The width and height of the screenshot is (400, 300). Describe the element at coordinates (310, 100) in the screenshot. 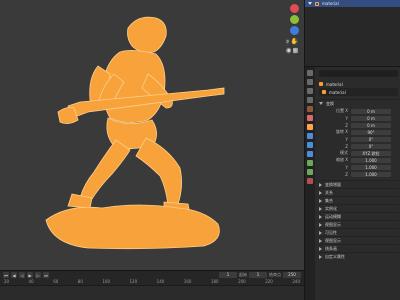

I see `view-layer-tab-icon` at that location.